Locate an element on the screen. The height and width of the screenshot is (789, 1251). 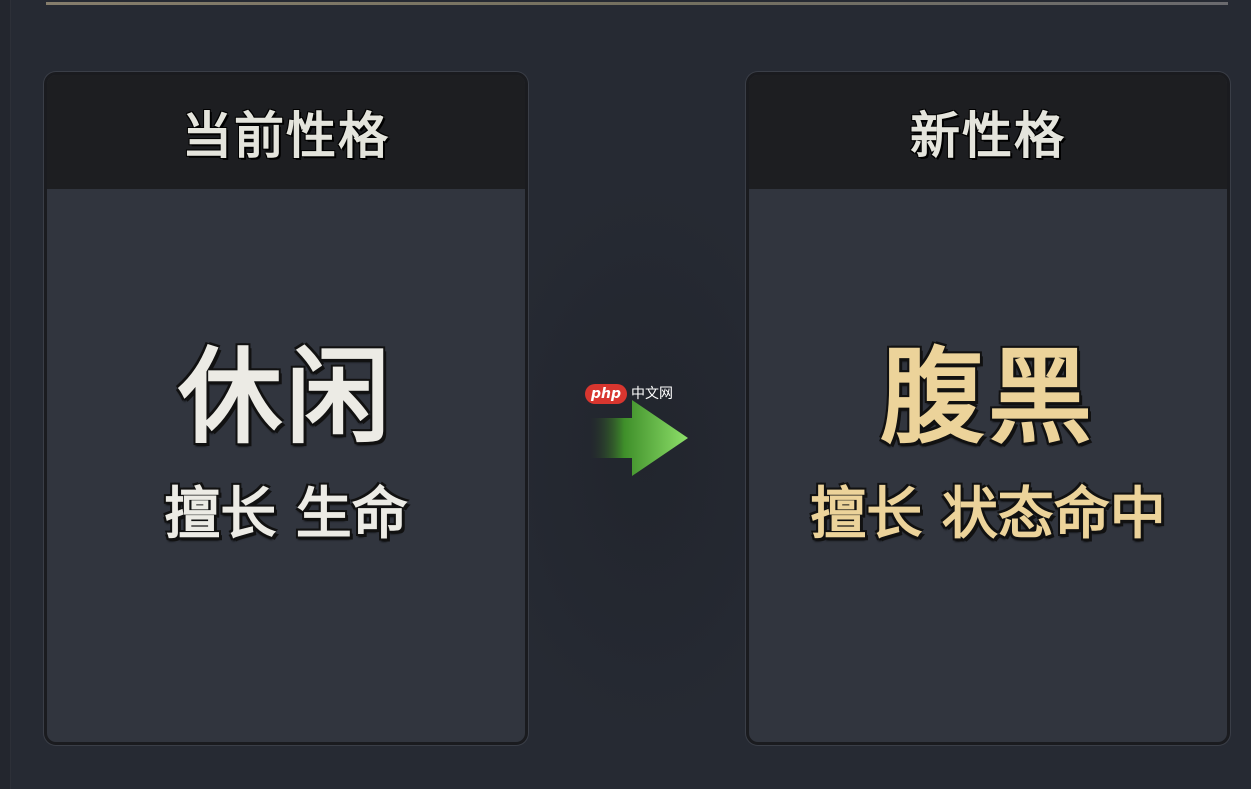
new-trait-name: 腹黑 is located at coordinates (987, 396).